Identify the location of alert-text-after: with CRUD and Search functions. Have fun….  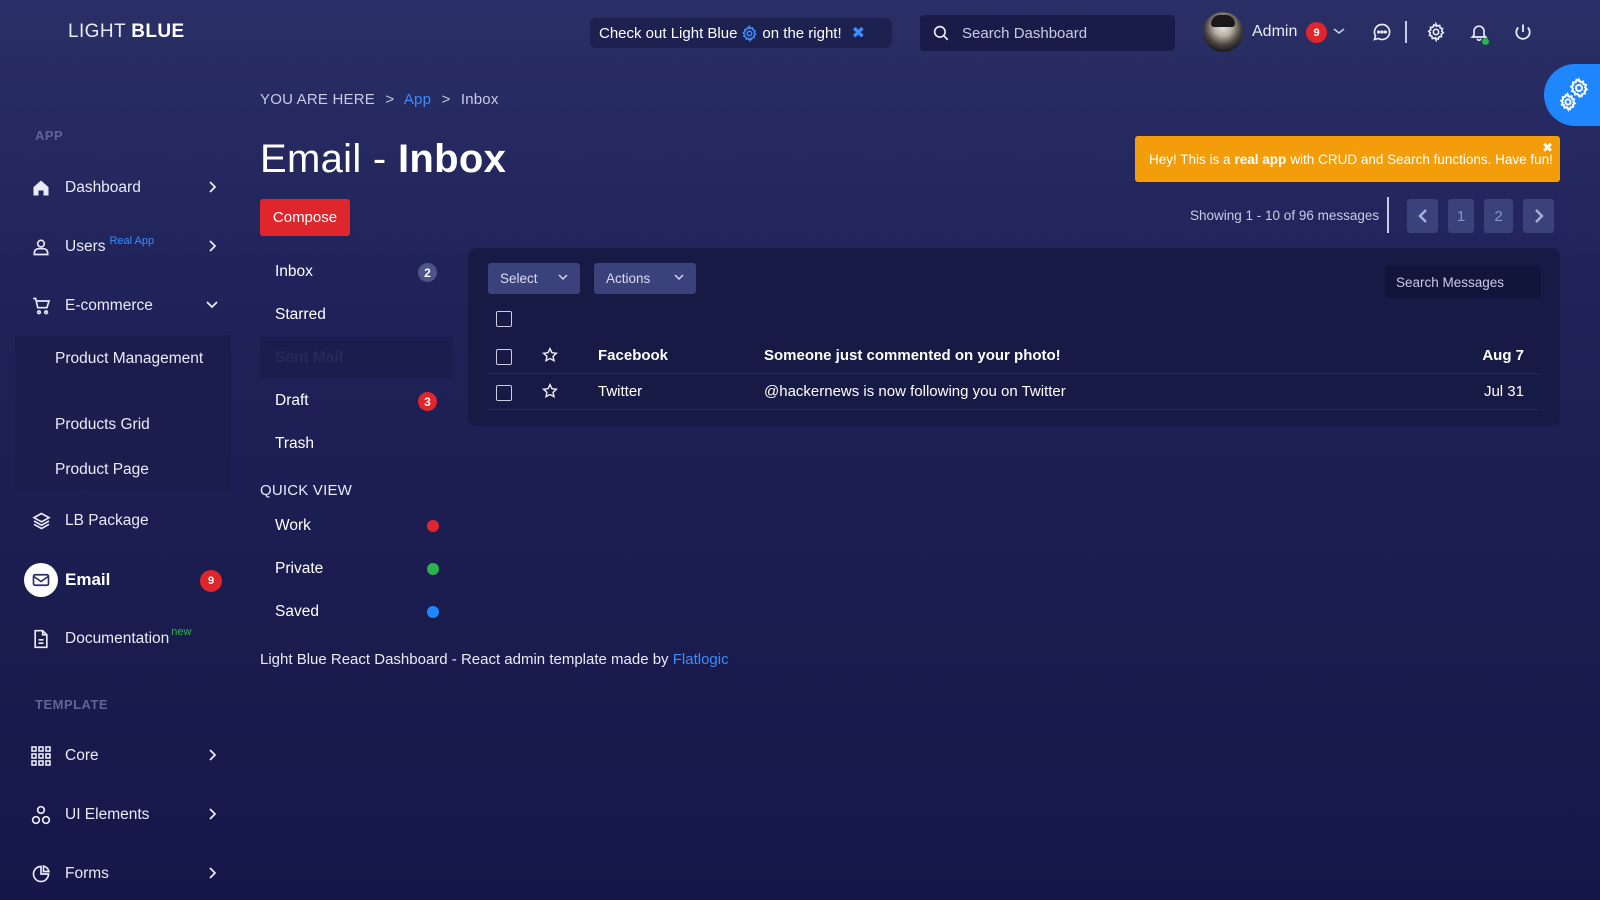
(1421, 159).